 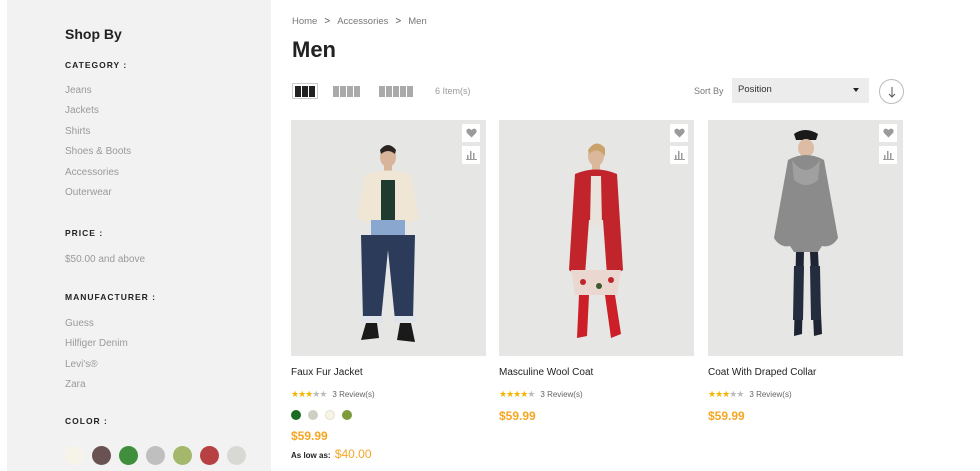 I want to click on sort-direction-button, so click(x=891, y=91).